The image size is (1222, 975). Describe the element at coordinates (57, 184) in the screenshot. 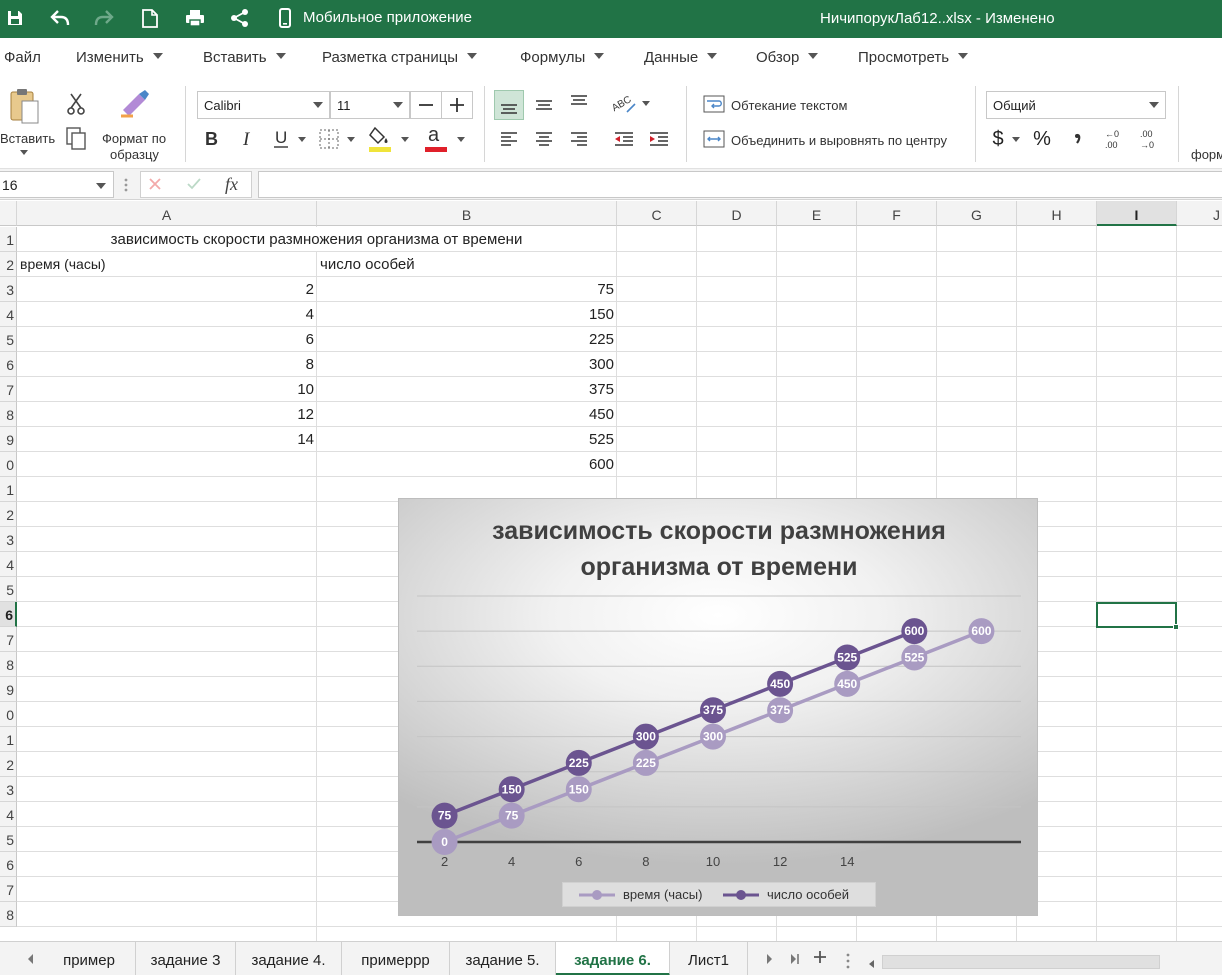

I see `name-box: 16` at that location.